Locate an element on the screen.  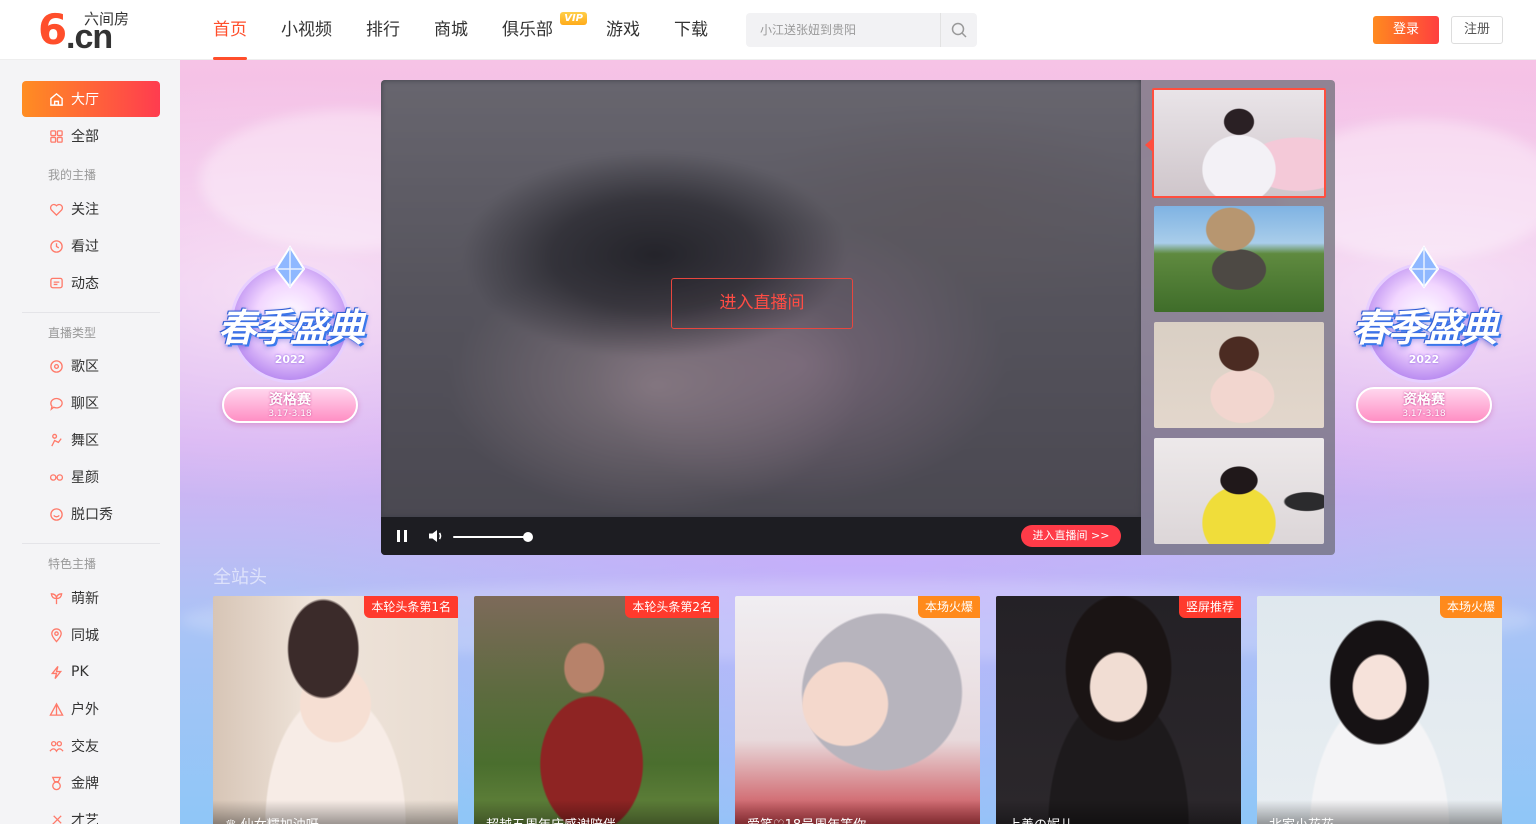
grid-icon is located at coordinates (56, 136).